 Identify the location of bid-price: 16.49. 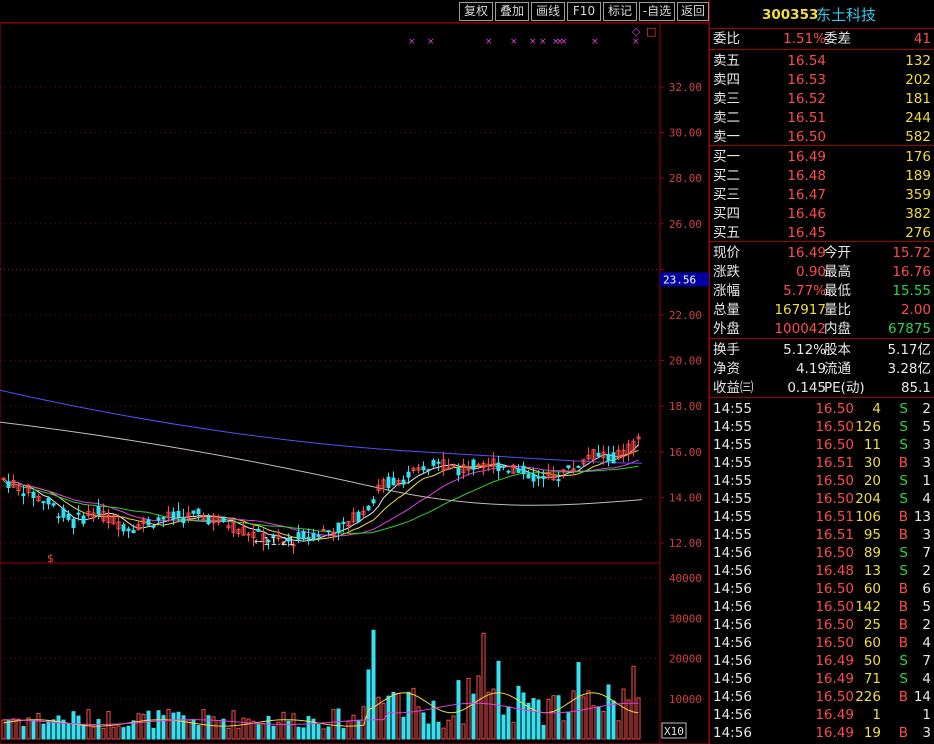
(806, 157).